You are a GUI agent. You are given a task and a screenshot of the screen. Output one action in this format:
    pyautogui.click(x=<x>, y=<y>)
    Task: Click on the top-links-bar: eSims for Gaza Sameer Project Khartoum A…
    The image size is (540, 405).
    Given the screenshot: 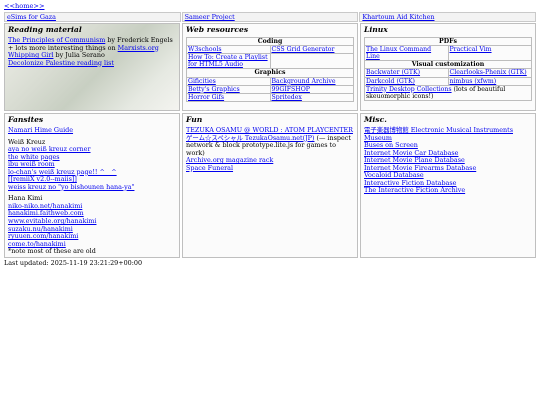 What is the action you would take?
    pyautogui.click(x=270, y=17)
    